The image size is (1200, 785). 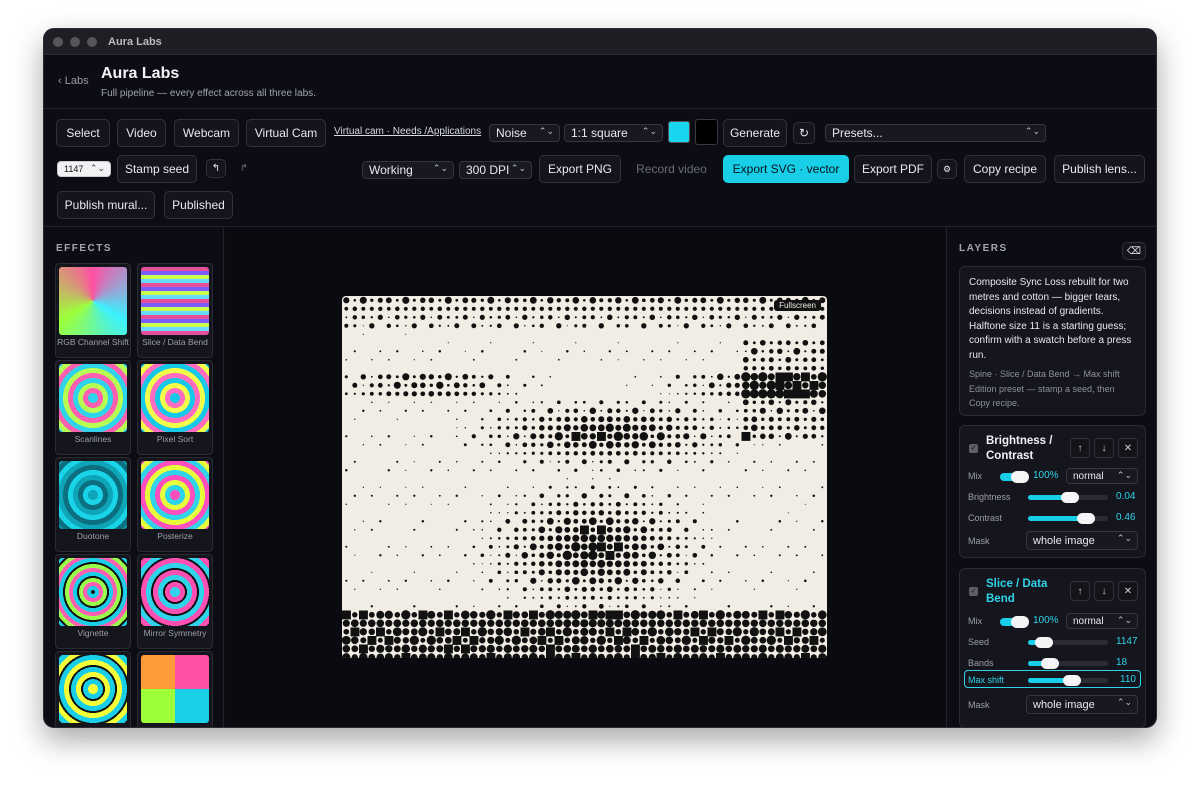 I want to click on effect-tile: Scanlines, so click(x=93, y=407).